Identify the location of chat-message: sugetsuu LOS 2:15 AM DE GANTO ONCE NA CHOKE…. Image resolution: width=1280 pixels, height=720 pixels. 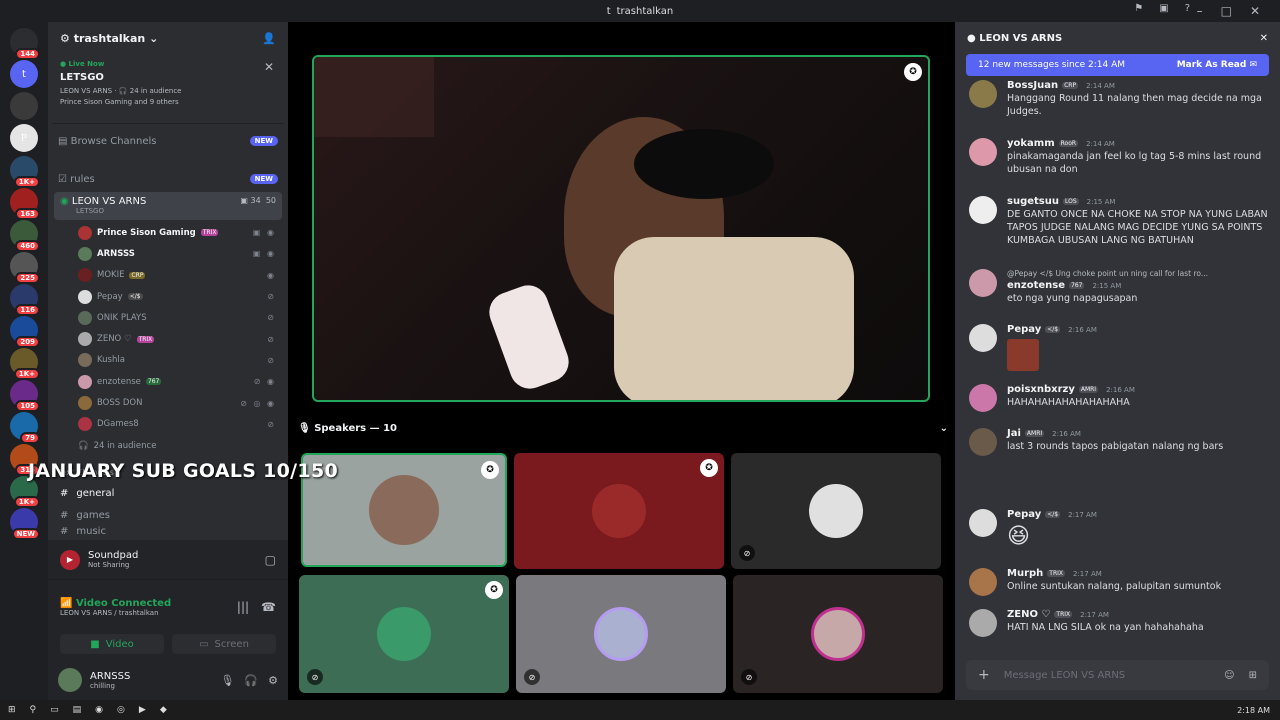
(1119, 221).